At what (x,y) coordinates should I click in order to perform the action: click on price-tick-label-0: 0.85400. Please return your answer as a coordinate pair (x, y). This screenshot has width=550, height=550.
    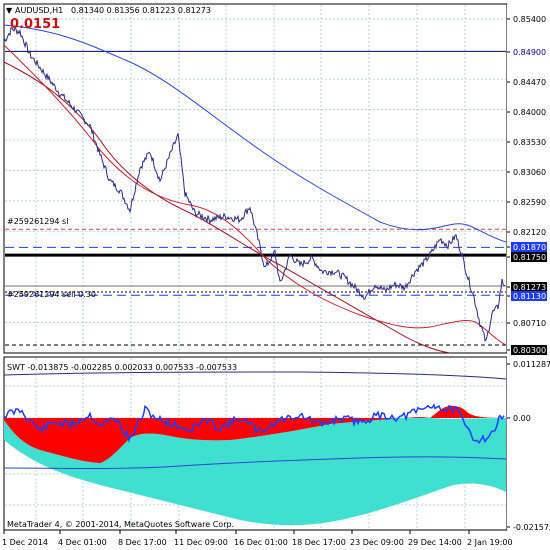
    Looking at the image, I should click on (529, 19).